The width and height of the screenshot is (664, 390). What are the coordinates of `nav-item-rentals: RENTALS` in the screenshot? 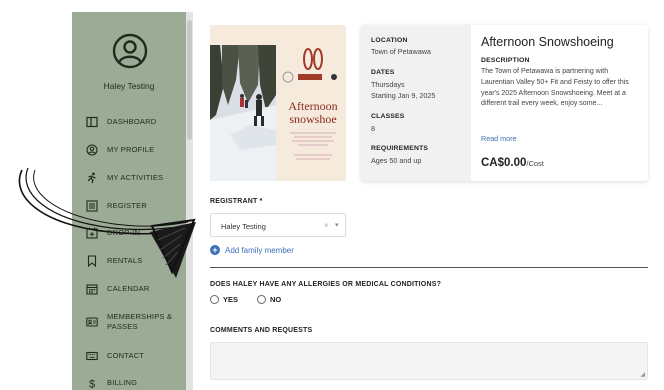 It's located at (129, 265).